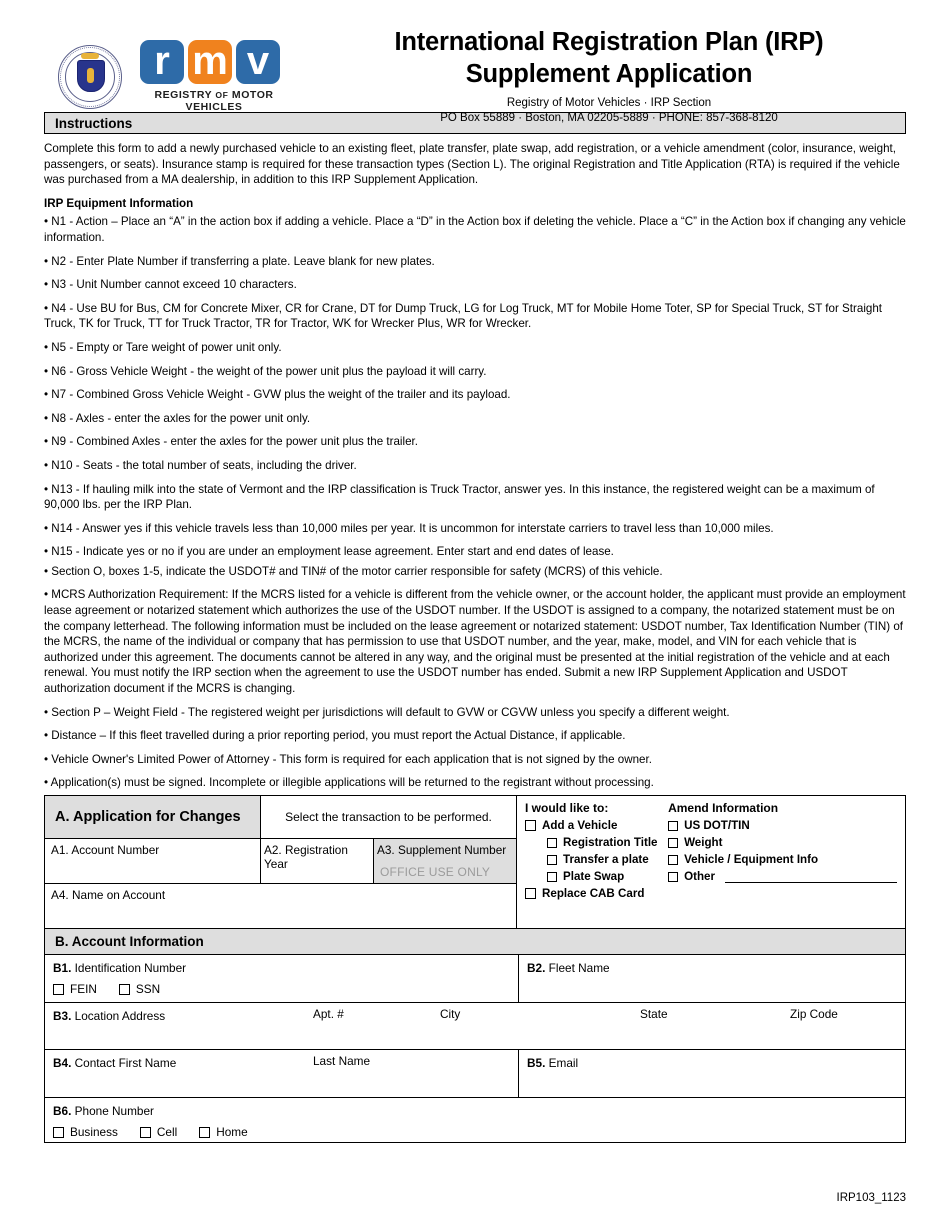  Describe the element at coordinates (145, 1132) in the screenshot. I see `checkbox-cell` at that location.